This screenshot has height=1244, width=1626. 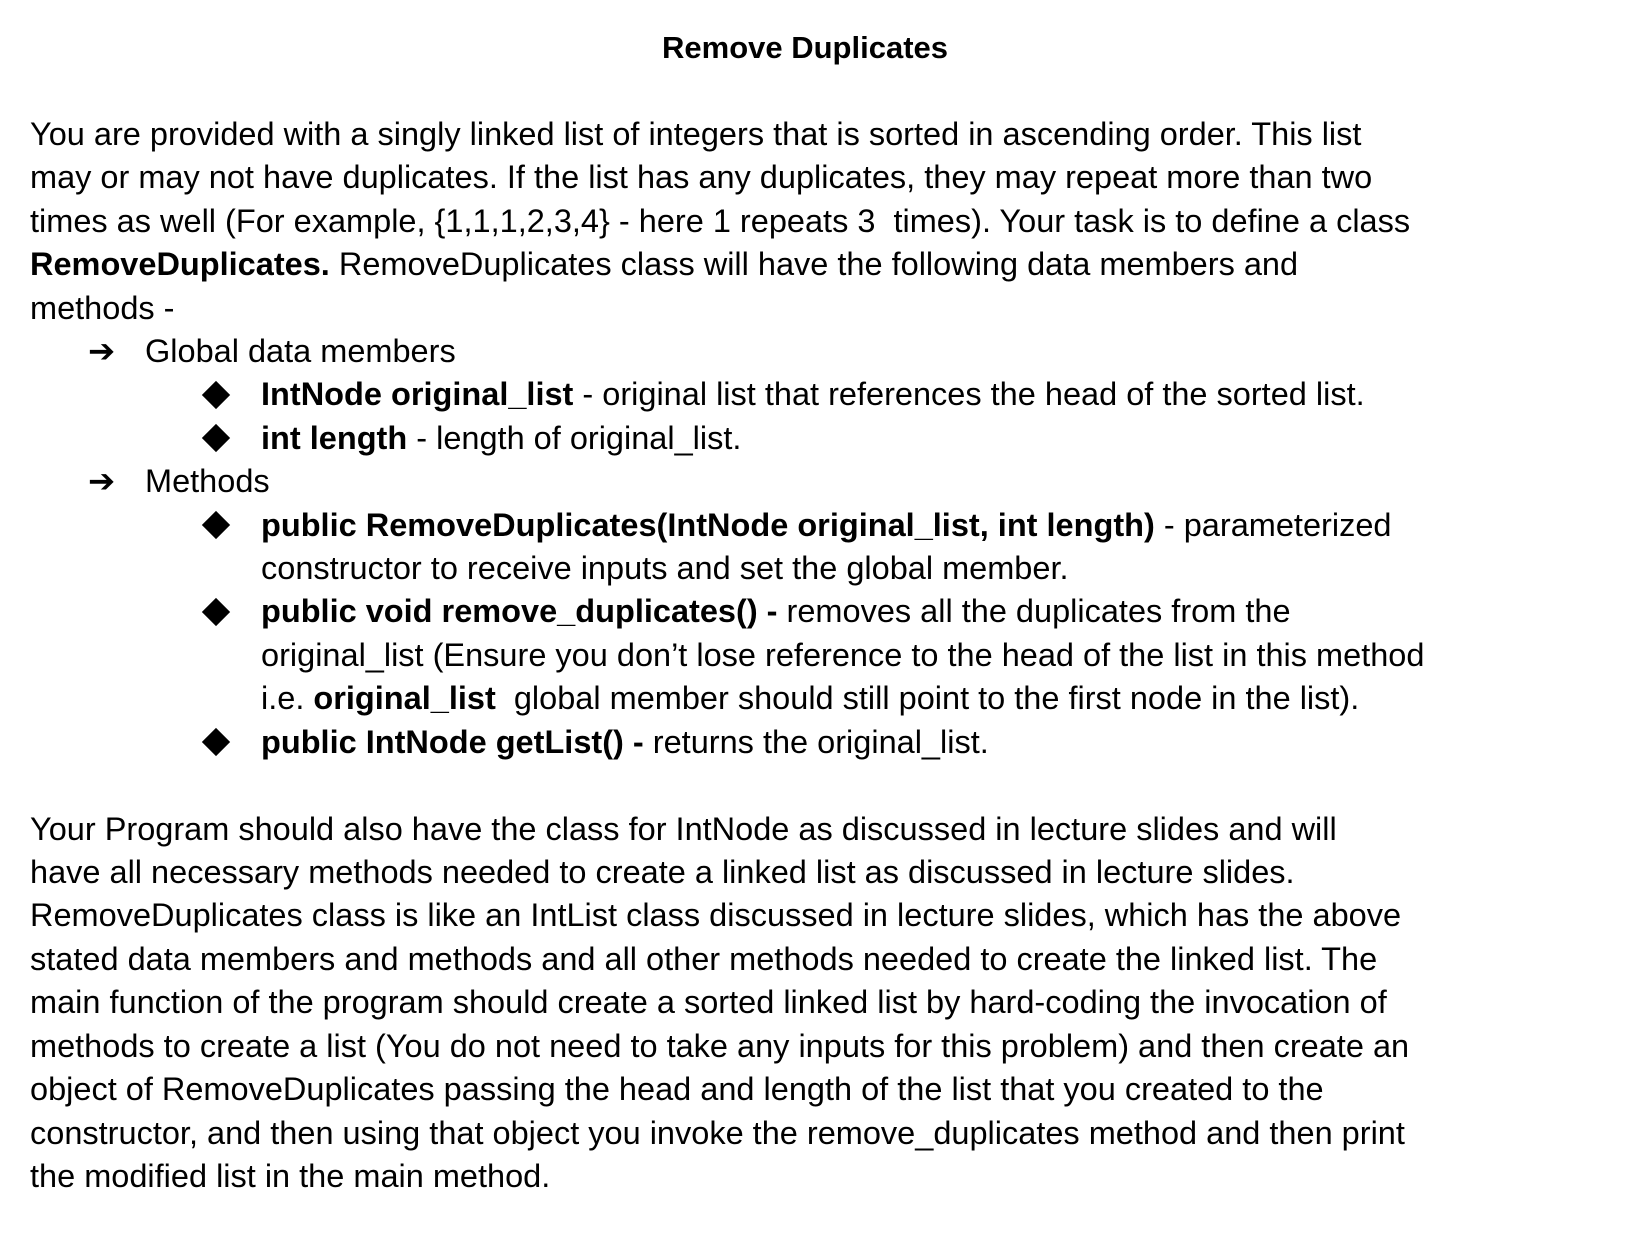 I want to click on text: methods -, so click(x=102, y=307).